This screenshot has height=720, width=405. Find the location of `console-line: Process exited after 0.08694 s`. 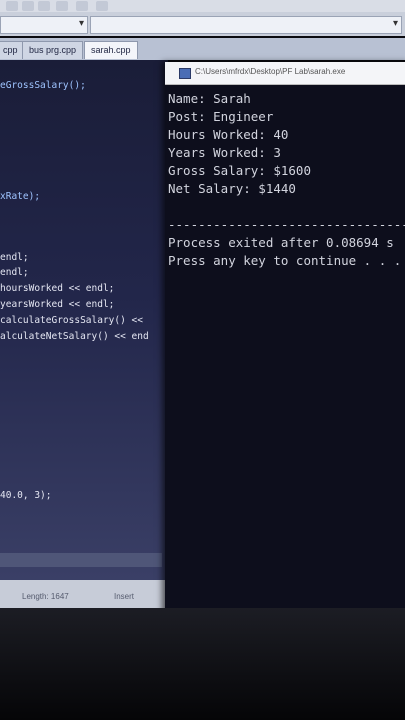

console-line: Process exited after 0.08694 s is located at coordinates (281, 242).